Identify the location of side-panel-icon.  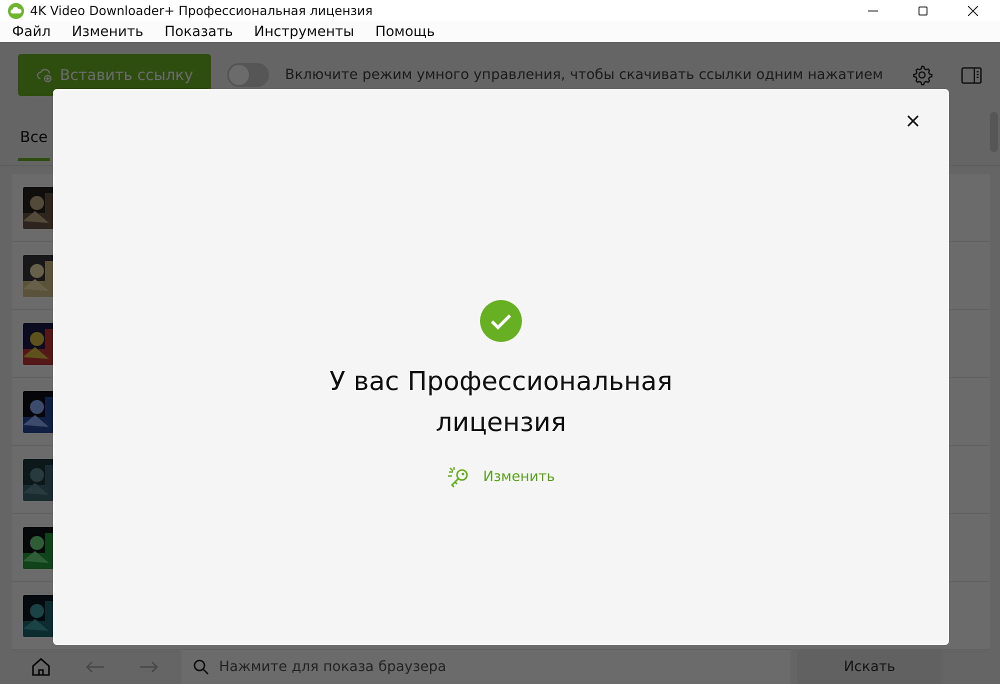
(971, 75).